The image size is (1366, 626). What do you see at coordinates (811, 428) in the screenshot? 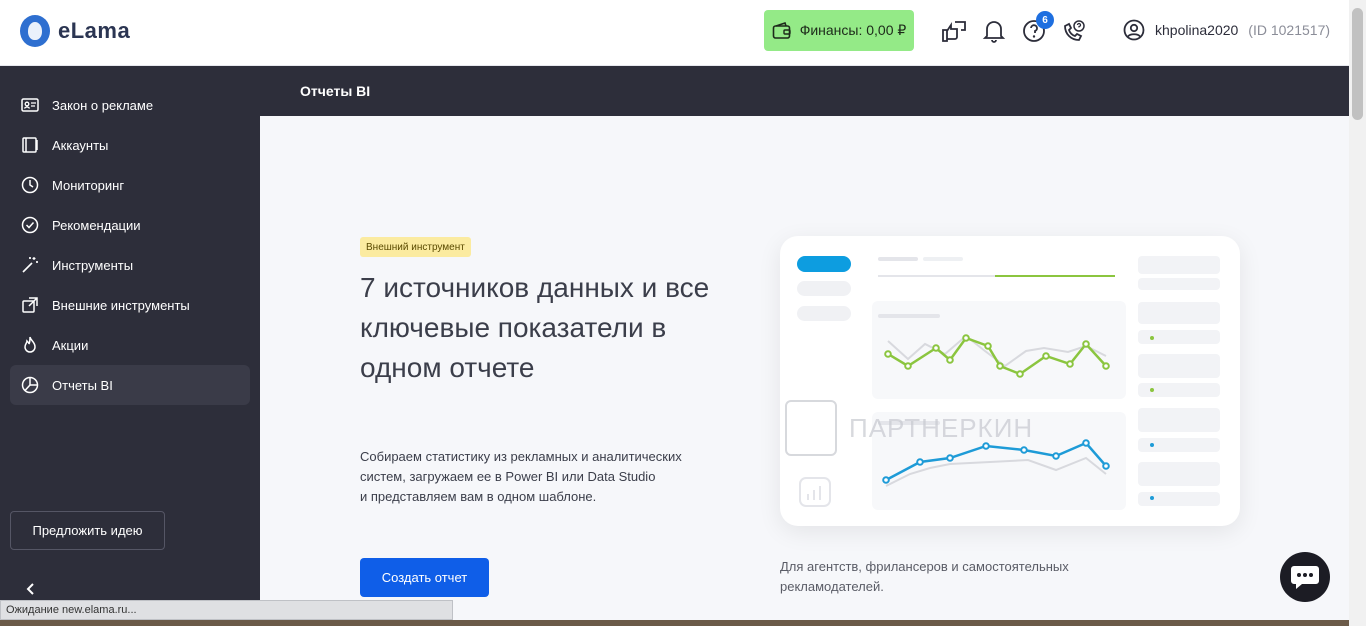
I see `watermark-logo-icon` at bounding box center [811, 428].